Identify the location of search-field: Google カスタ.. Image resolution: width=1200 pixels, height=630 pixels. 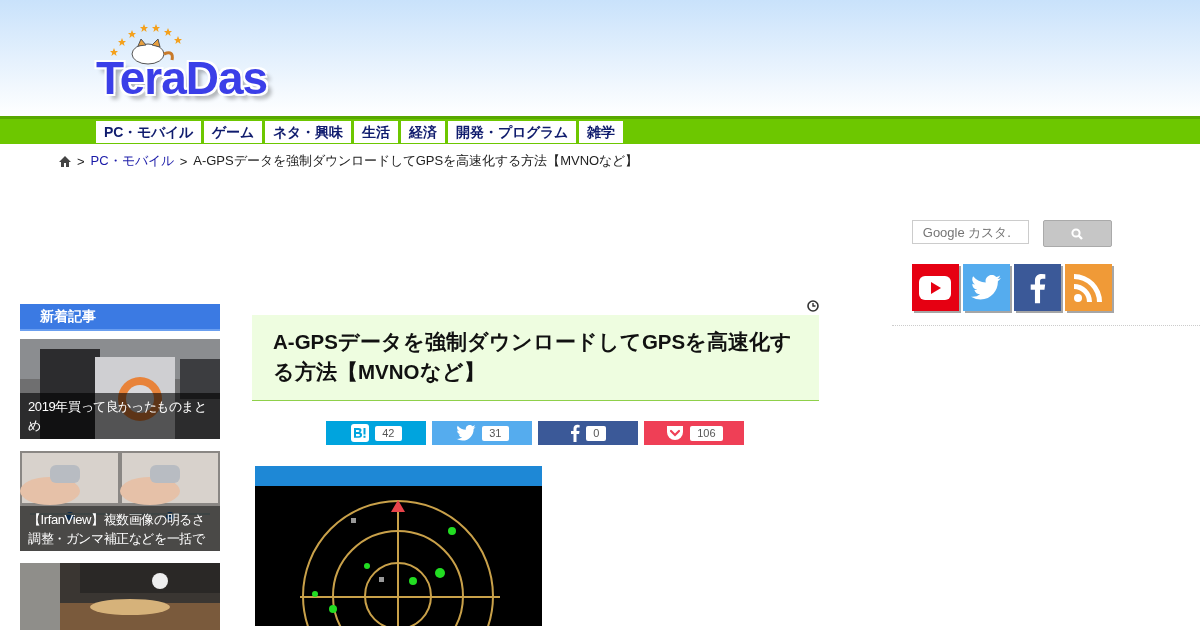
(970, 232).